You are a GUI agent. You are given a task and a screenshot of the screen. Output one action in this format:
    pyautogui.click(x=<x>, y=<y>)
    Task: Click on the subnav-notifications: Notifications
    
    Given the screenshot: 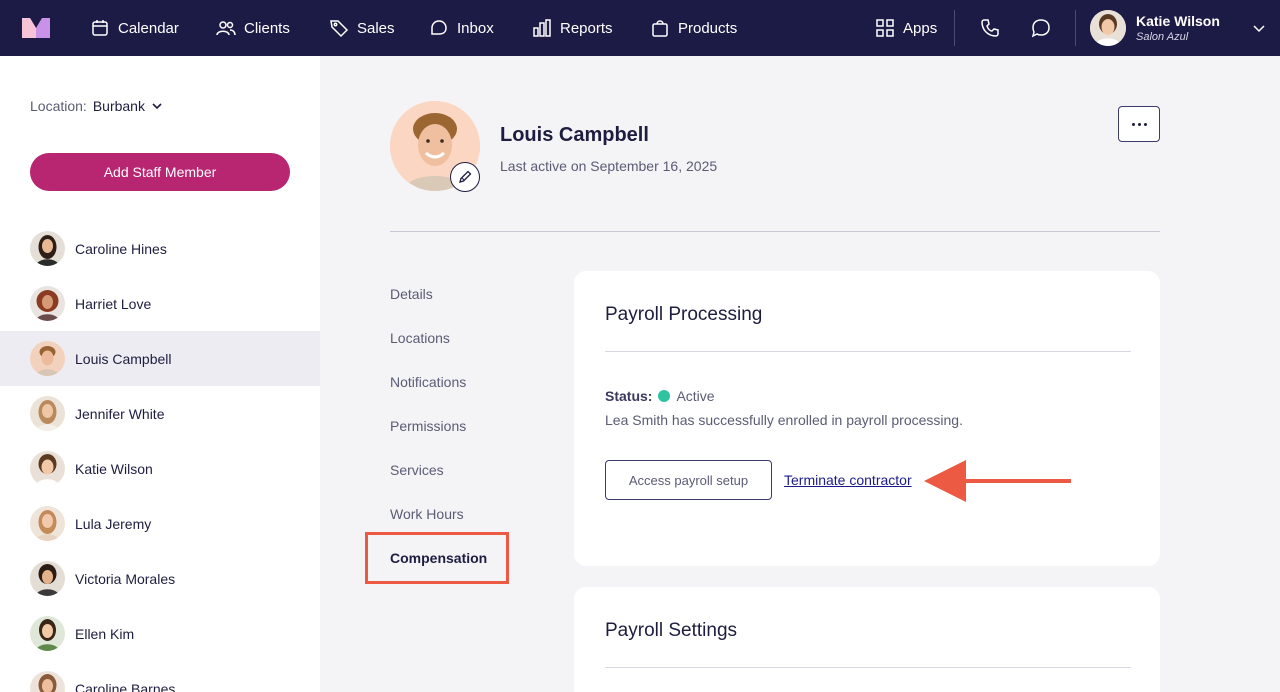 What is the action you would take?
    pyautogui.click(x=428, y=382)
    